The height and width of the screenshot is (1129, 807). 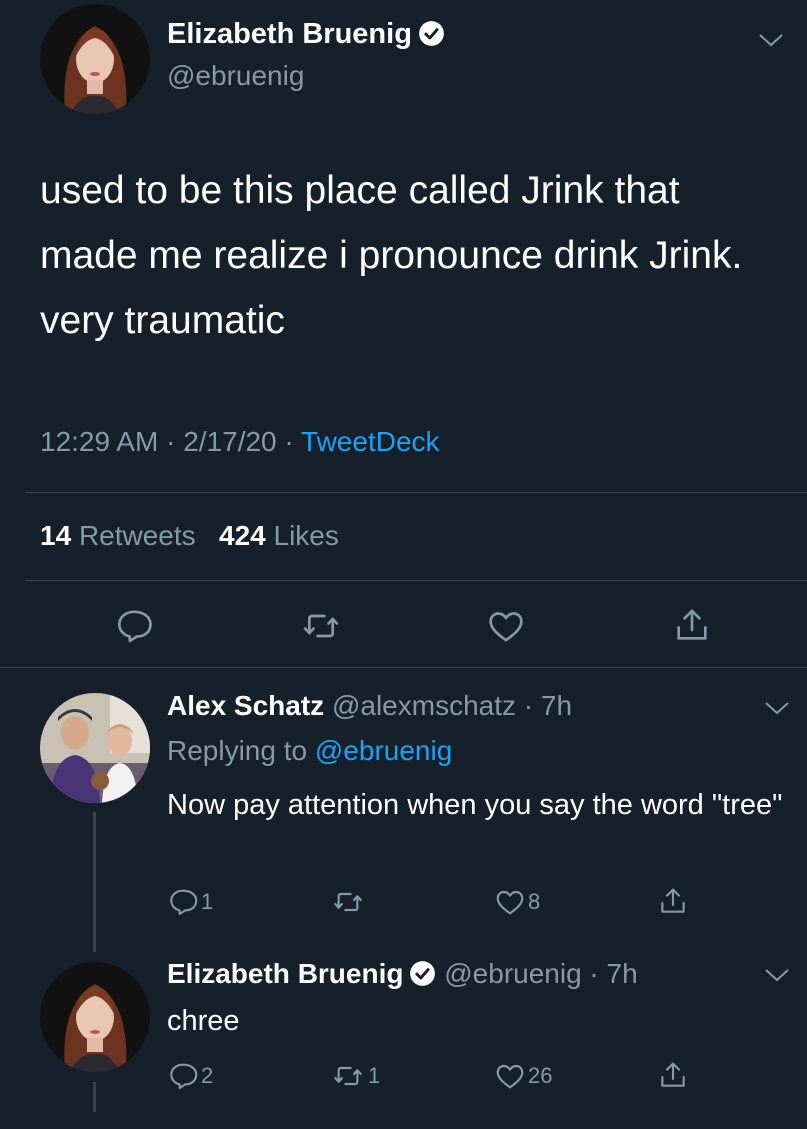 I want to click on reply-author-name: Alex Schatz, so click(x=245, y=705).